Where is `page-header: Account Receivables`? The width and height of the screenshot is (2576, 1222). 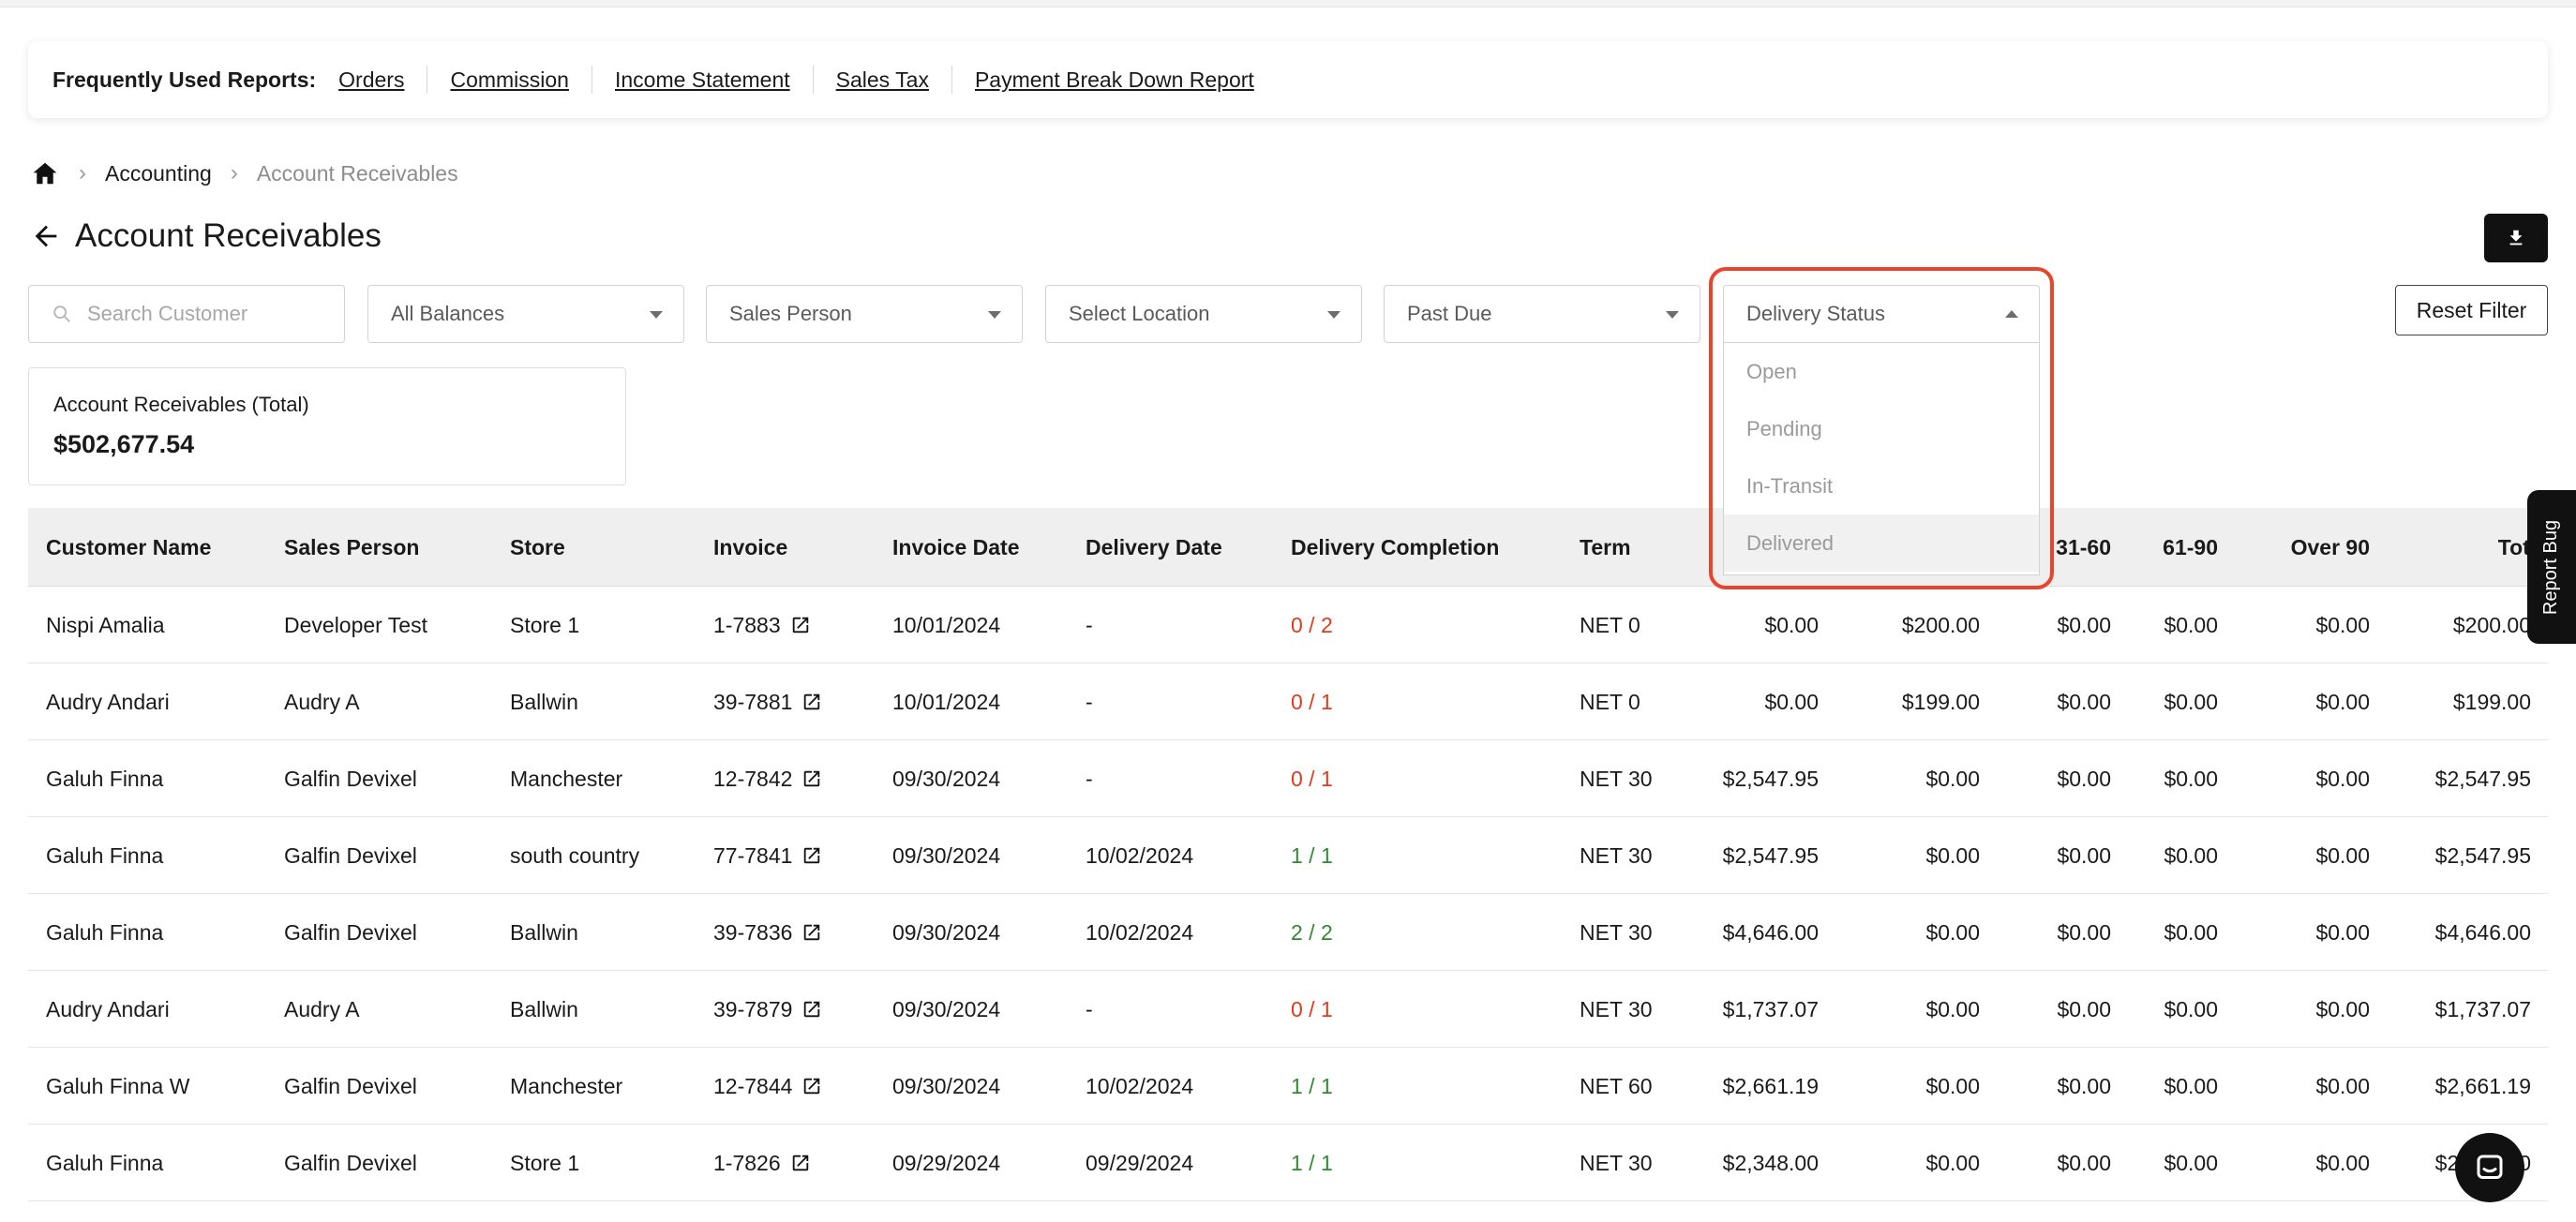 page-header: Account Receivables is located at coordinates (206, 236).